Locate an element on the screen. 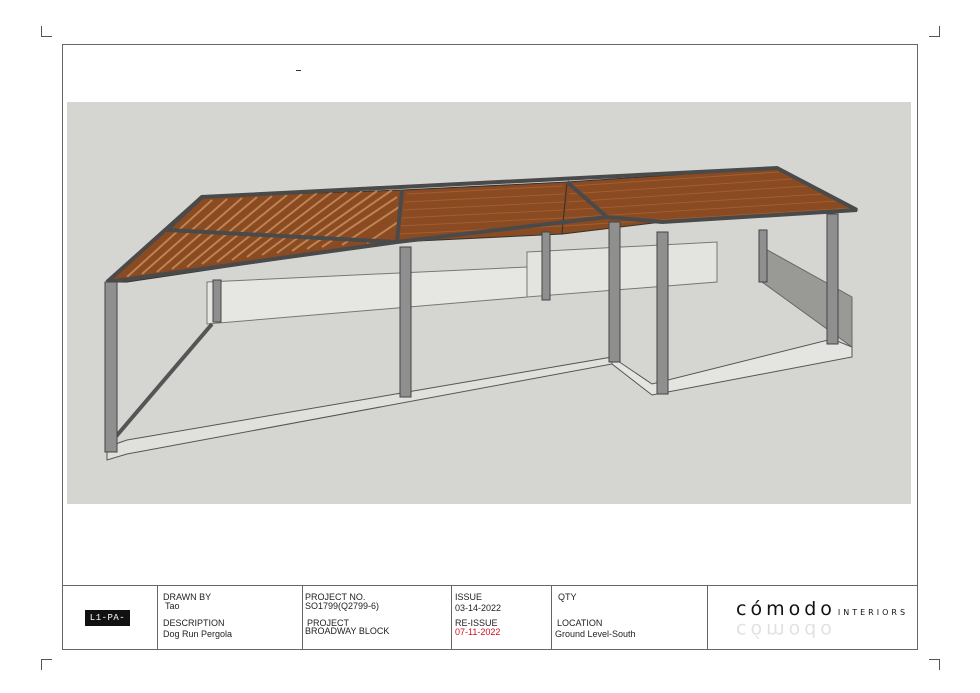 The height and width of the screenshot is (693, 980). company-logo: cómodo INTERIORS is located at coordinates (822, 609).